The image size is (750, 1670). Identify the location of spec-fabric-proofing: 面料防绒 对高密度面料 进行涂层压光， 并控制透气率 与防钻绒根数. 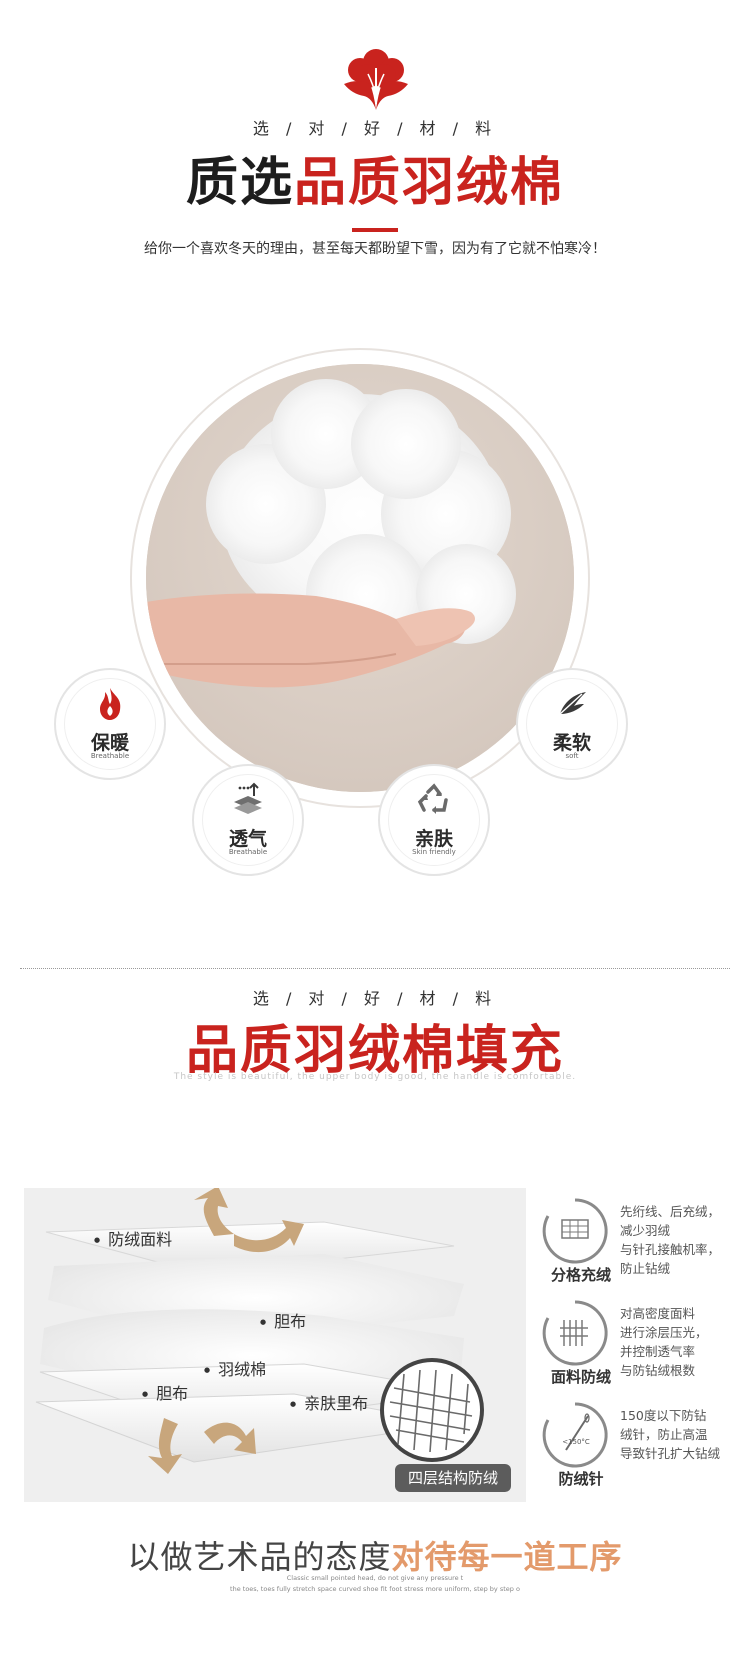
(645, 1348).